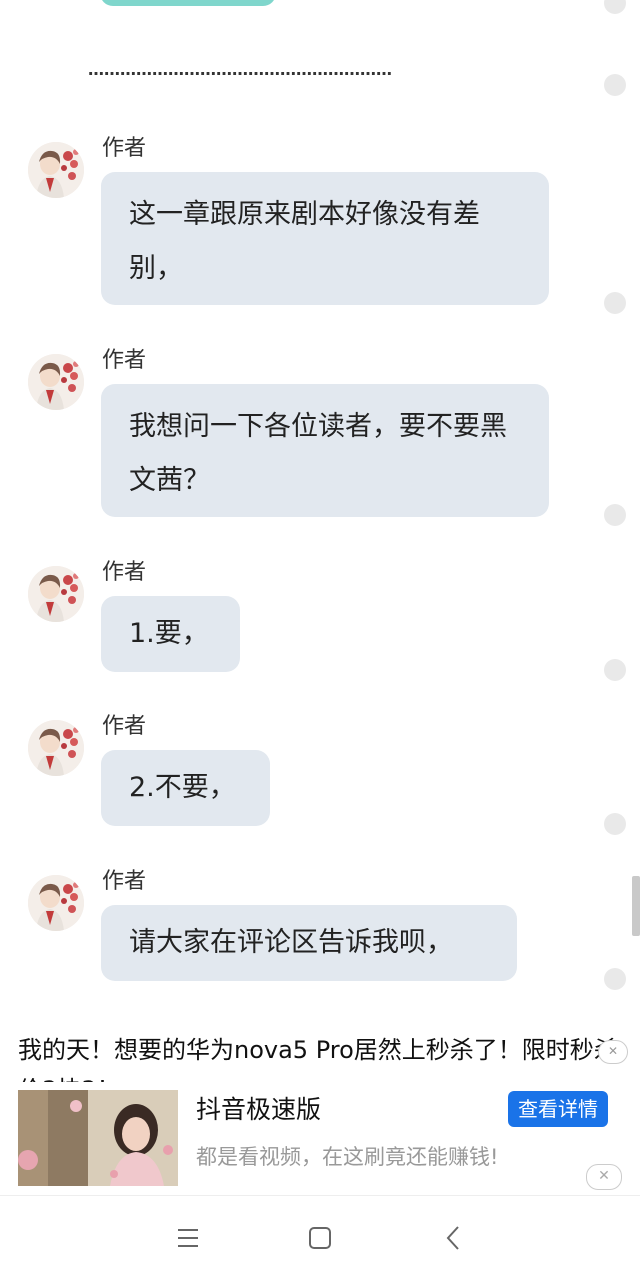  What do you see at coordinates (454, 1238) in the screenshot?
I see `back-chevron-icon` at bounding box center [454, 1238].